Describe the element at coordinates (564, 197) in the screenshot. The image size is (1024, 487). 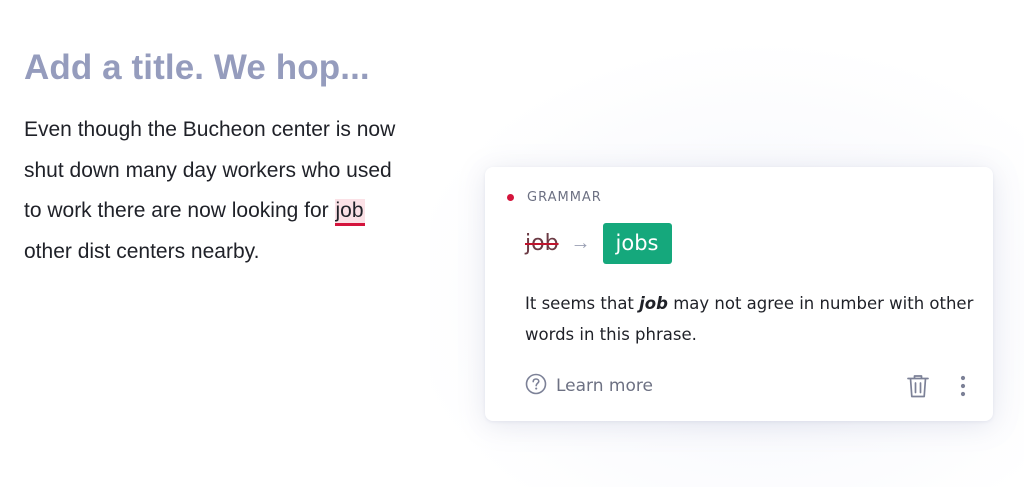
I see `category-label: GRAMMAR` at that location.